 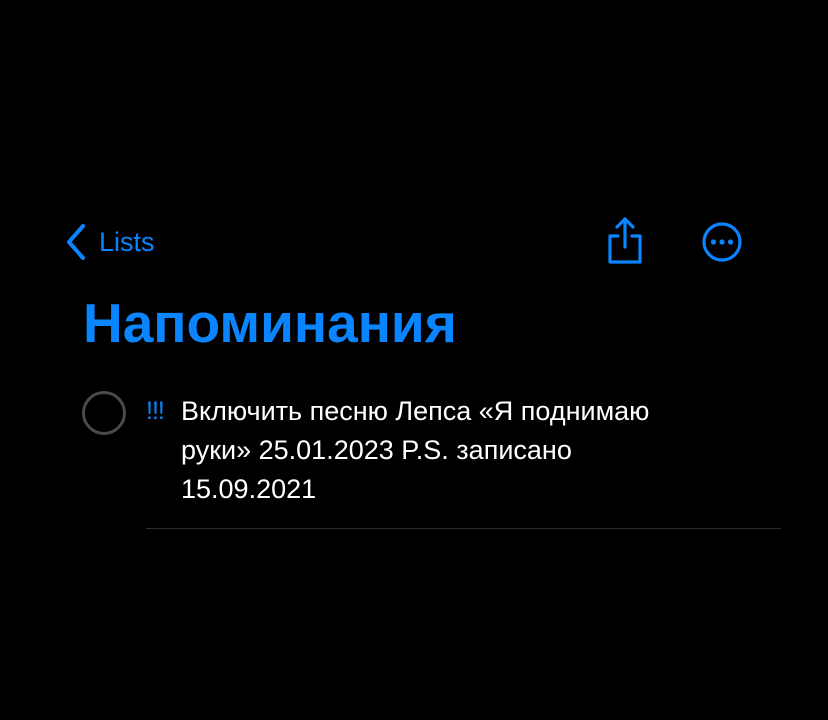 What do you see at coordinates (127, 242) in the screenshot?
I see `back-button-label: Lists` at bounding box center [127, 242].